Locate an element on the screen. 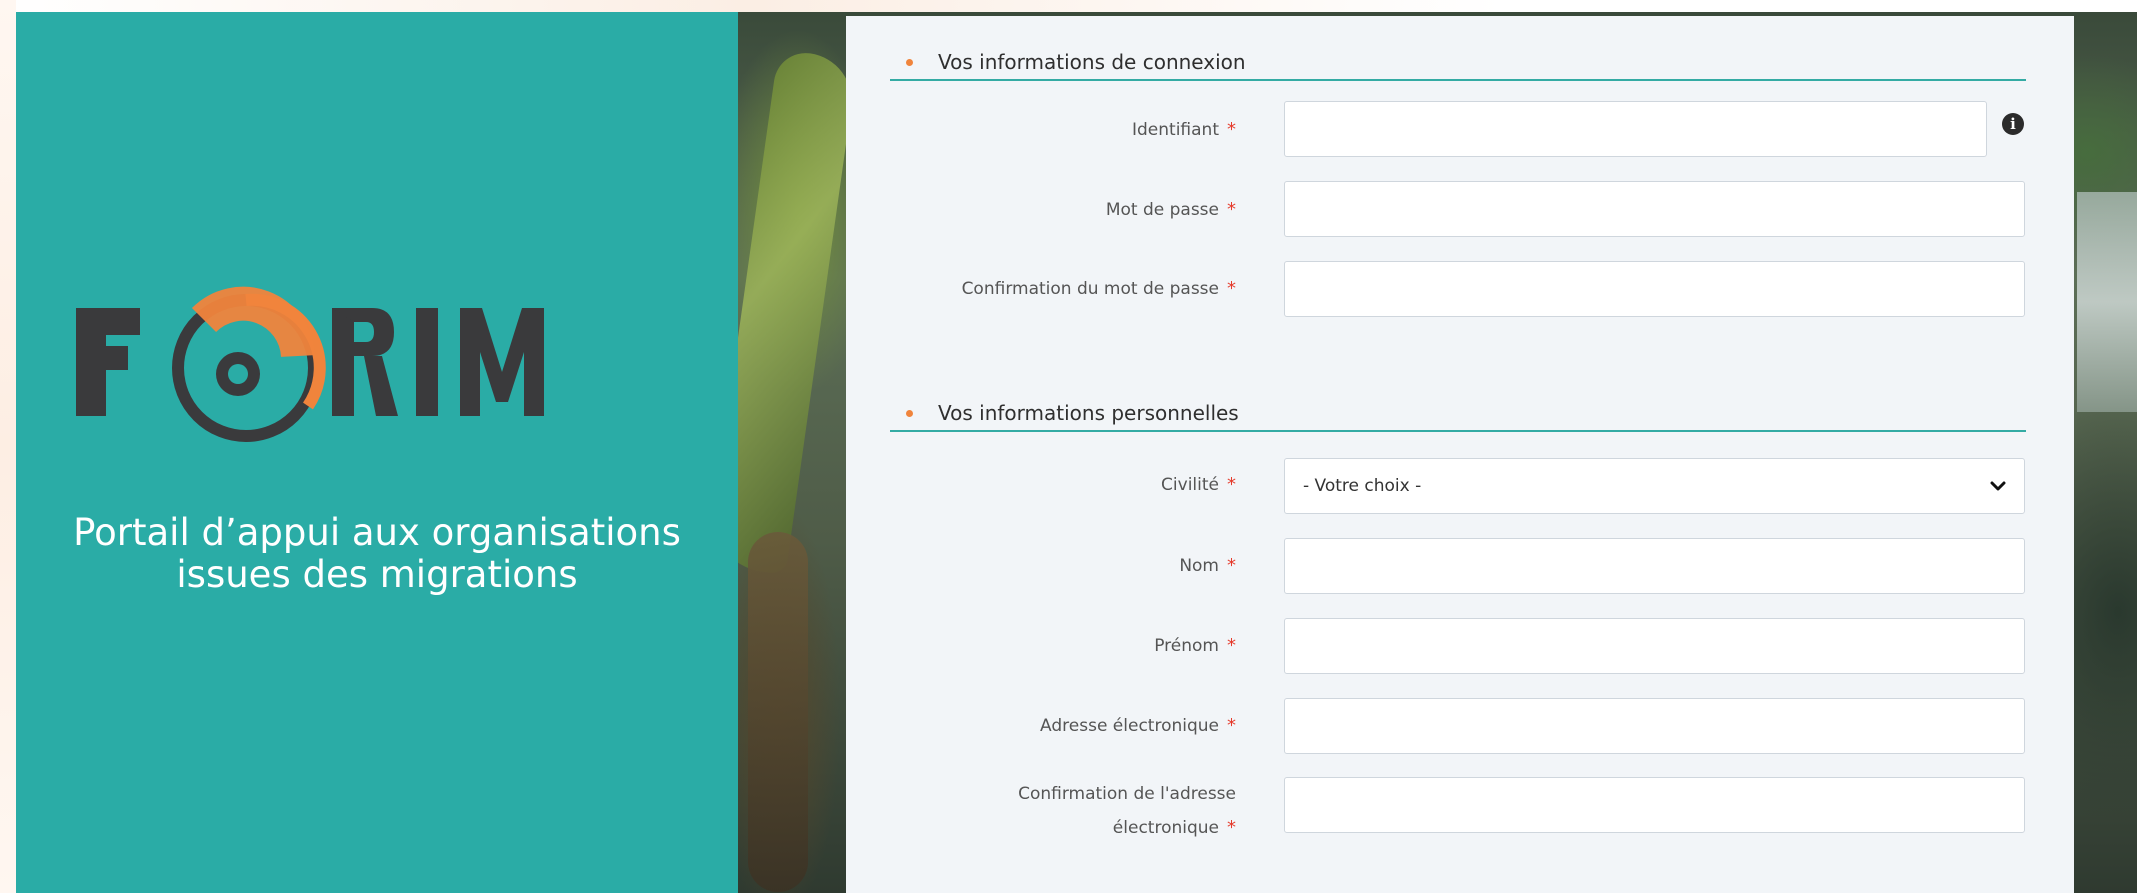 Image resolution: width=2147 pixels, height=893 pixels. confirmation-mot-de-passe-label: Confirmation du mot de passe * is located at coordinates (1098, 288).